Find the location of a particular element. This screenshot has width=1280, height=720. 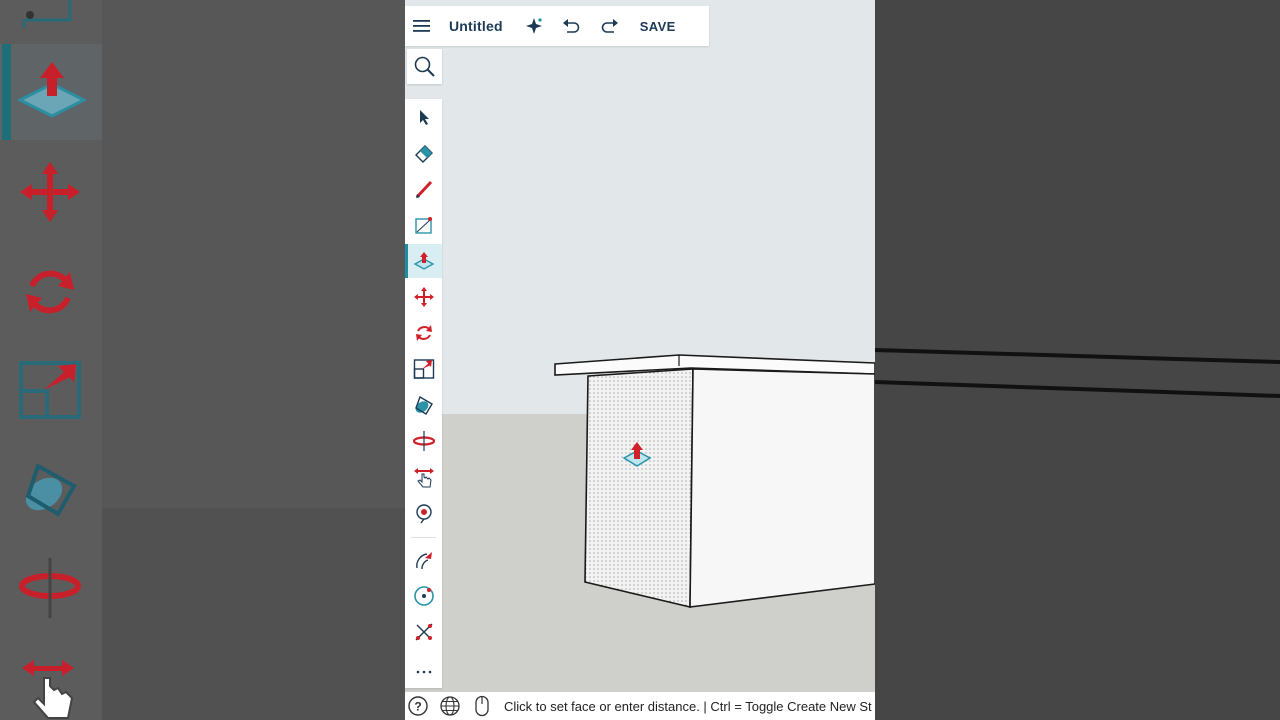

push-pull-tool is located at coordinates (423, 261).